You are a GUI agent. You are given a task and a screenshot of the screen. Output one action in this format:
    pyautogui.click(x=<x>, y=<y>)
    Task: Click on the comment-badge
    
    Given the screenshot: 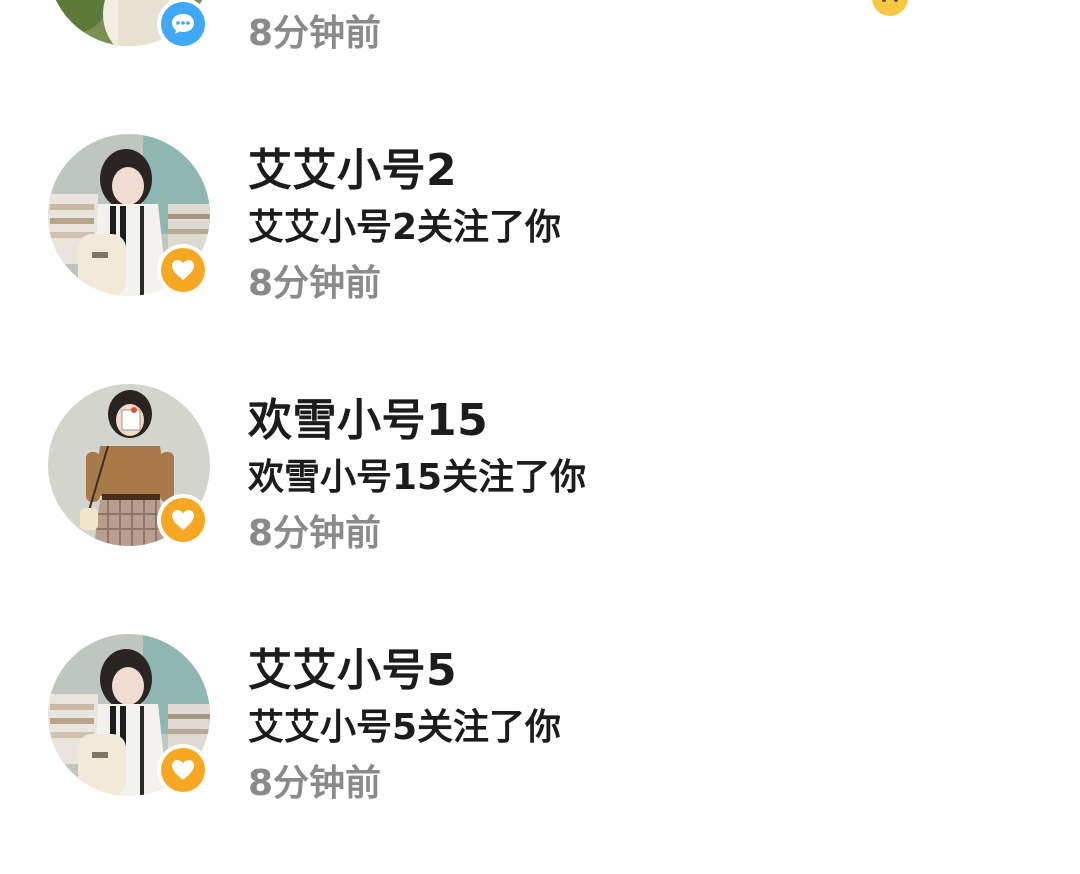 What is the action you would take?
    pyautogui.click(x=183, y=25)
    